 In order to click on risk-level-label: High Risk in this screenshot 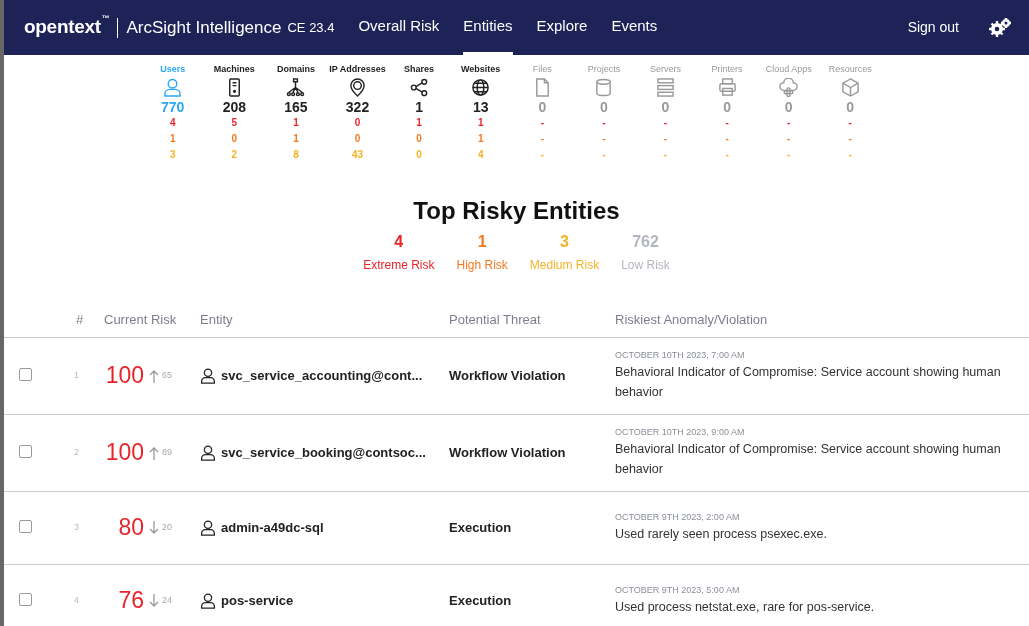, I will do `click(482, 265)`.